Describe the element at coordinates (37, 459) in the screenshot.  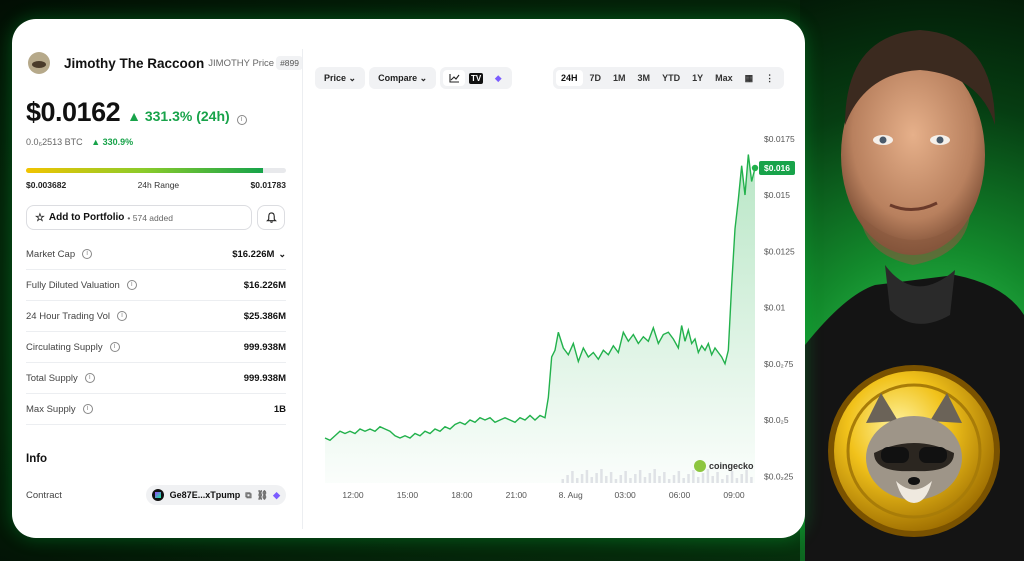
I see `info-heading: Info` at that location.